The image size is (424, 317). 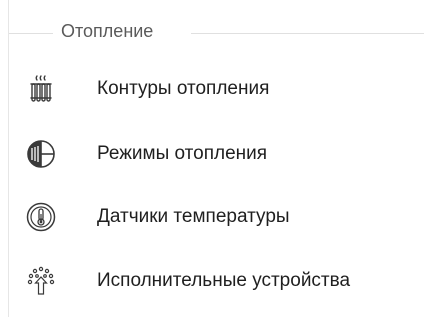 I want to click on group-divider-right, so click(x=307, y=33).